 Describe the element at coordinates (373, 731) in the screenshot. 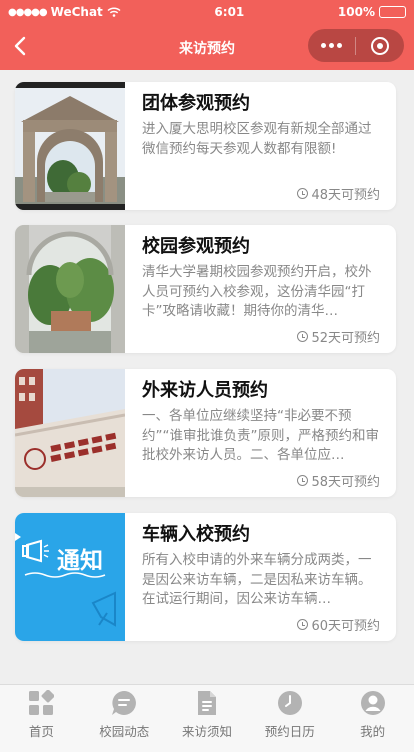

I see `tab-label: 我的` at that location.